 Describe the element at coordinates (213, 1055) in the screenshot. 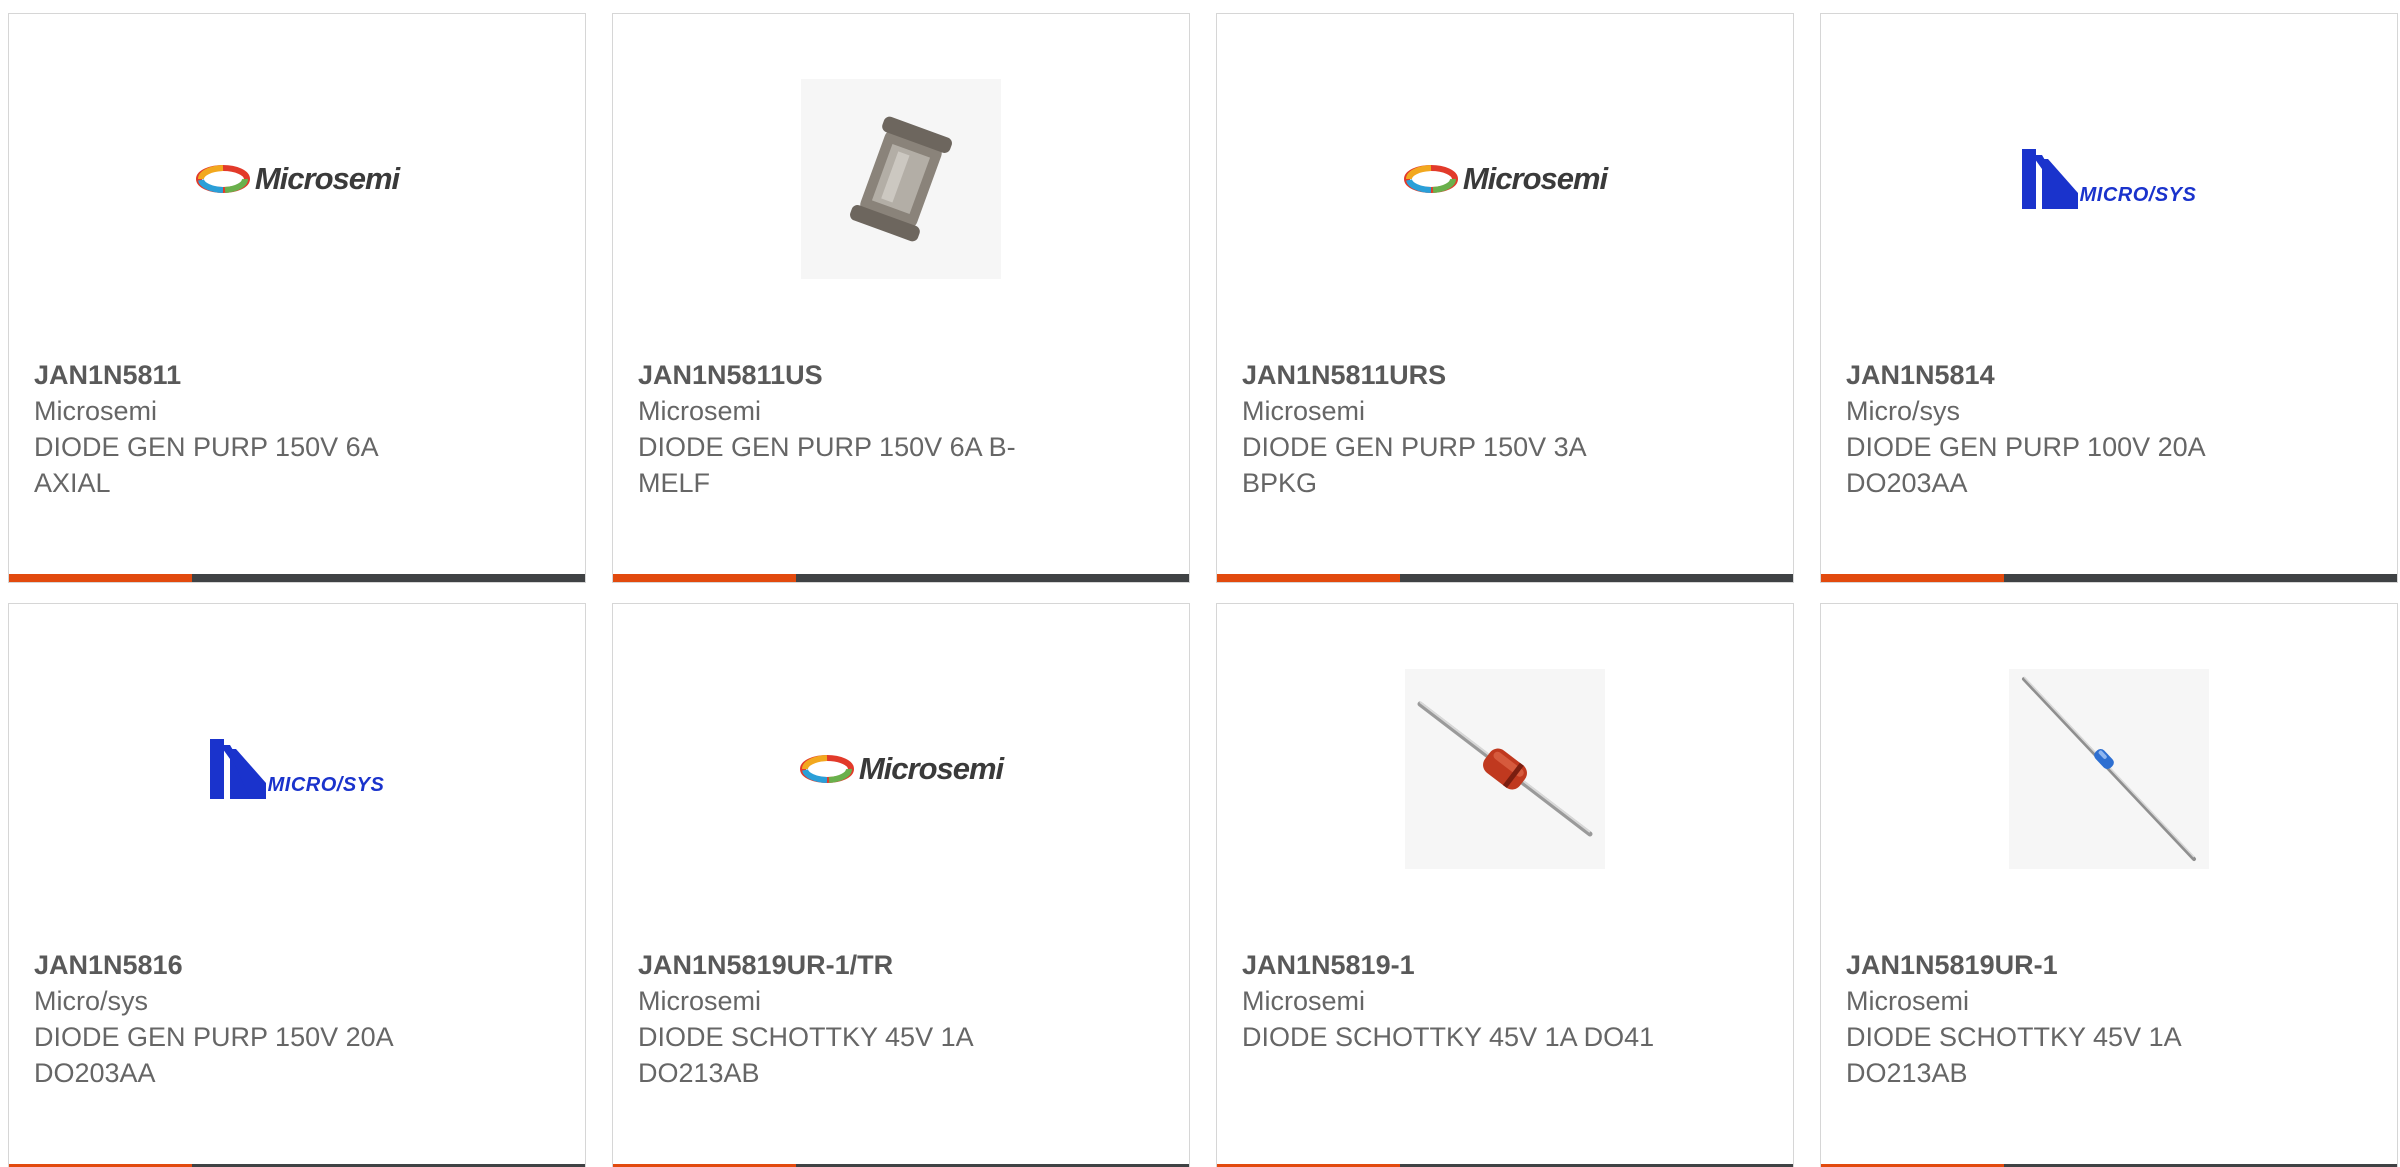

I see `description: DIODE GEN PURP 150V 20A DO203AA` at that location.